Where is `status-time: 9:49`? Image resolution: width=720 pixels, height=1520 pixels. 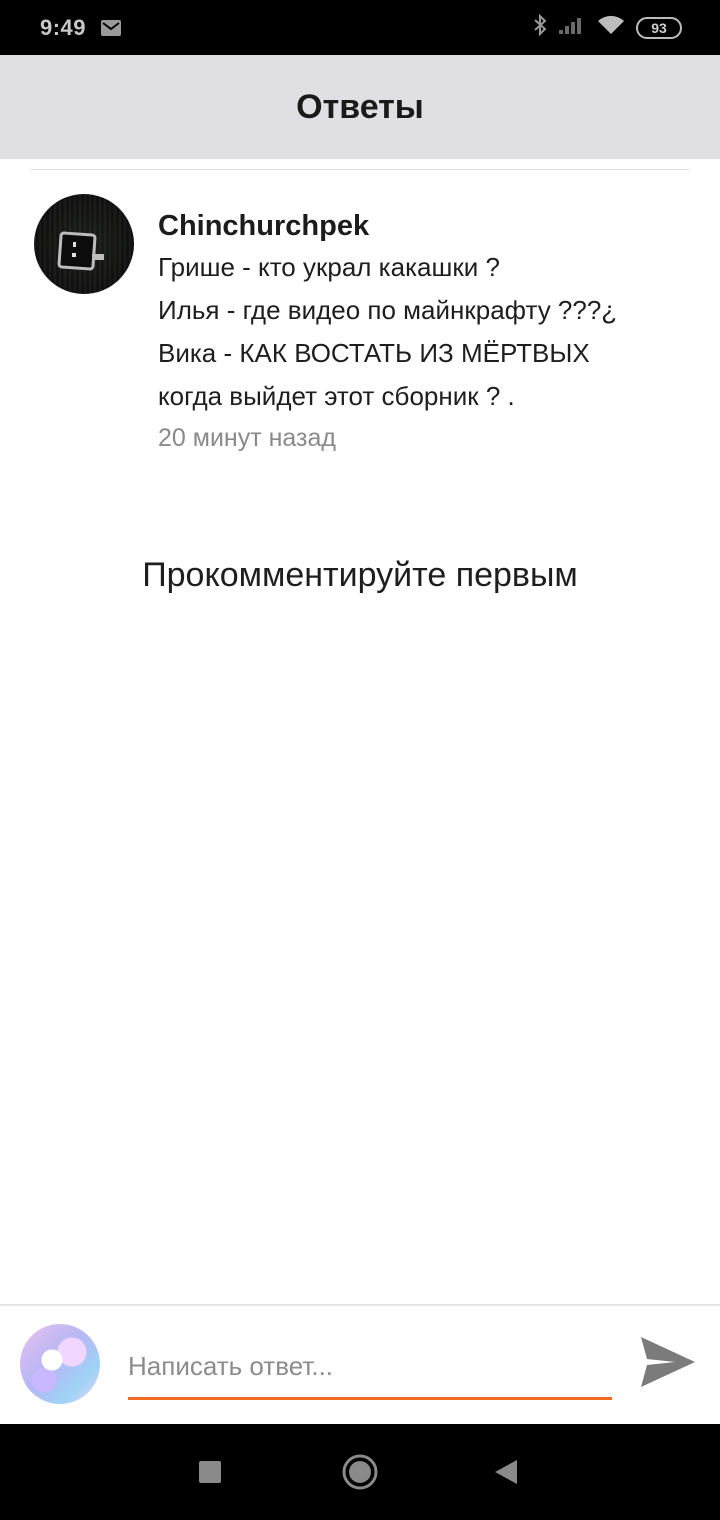
status-time: 9:49 is located at coordinates (63, 27).